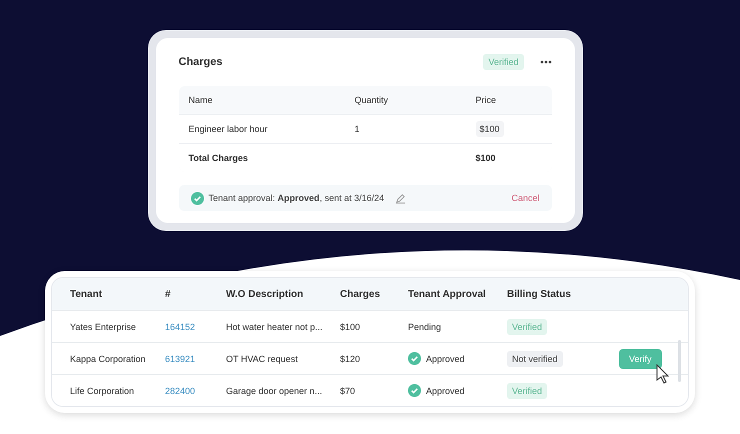  I want to click on table-cell-text: $100, so click(351, 327).